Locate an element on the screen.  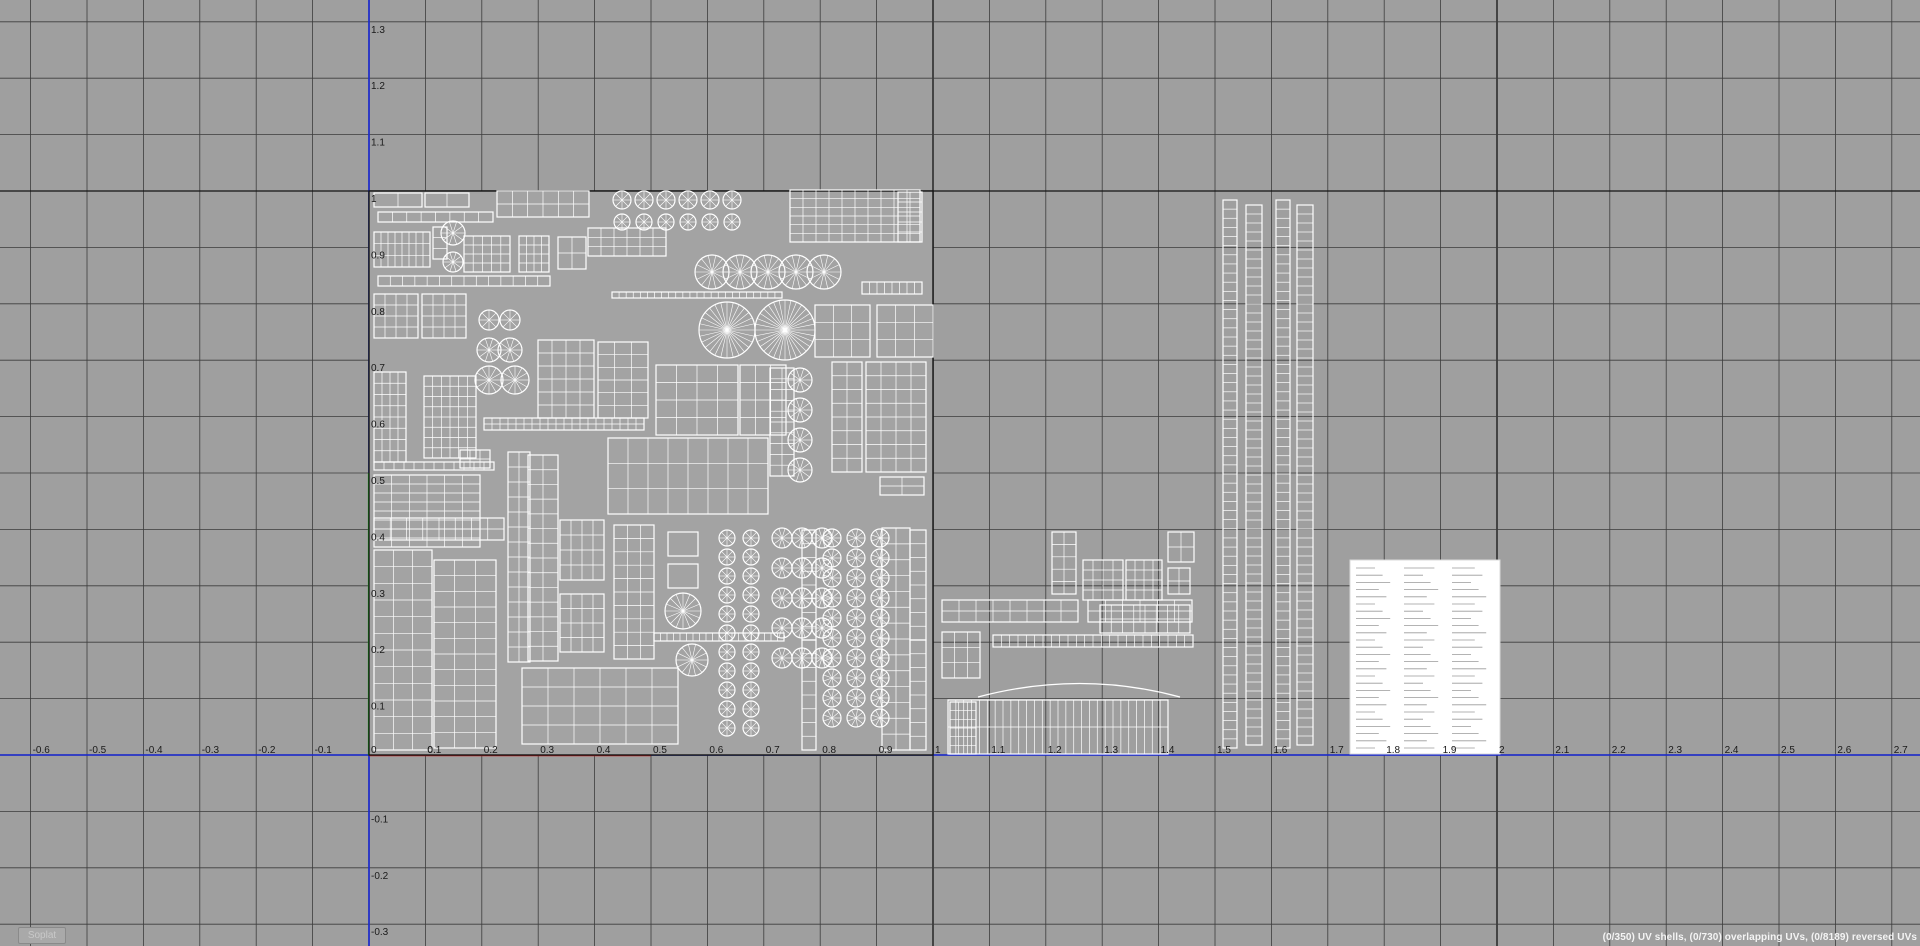
u-tick-label: 0.1 is located at coordinates (434, 750).